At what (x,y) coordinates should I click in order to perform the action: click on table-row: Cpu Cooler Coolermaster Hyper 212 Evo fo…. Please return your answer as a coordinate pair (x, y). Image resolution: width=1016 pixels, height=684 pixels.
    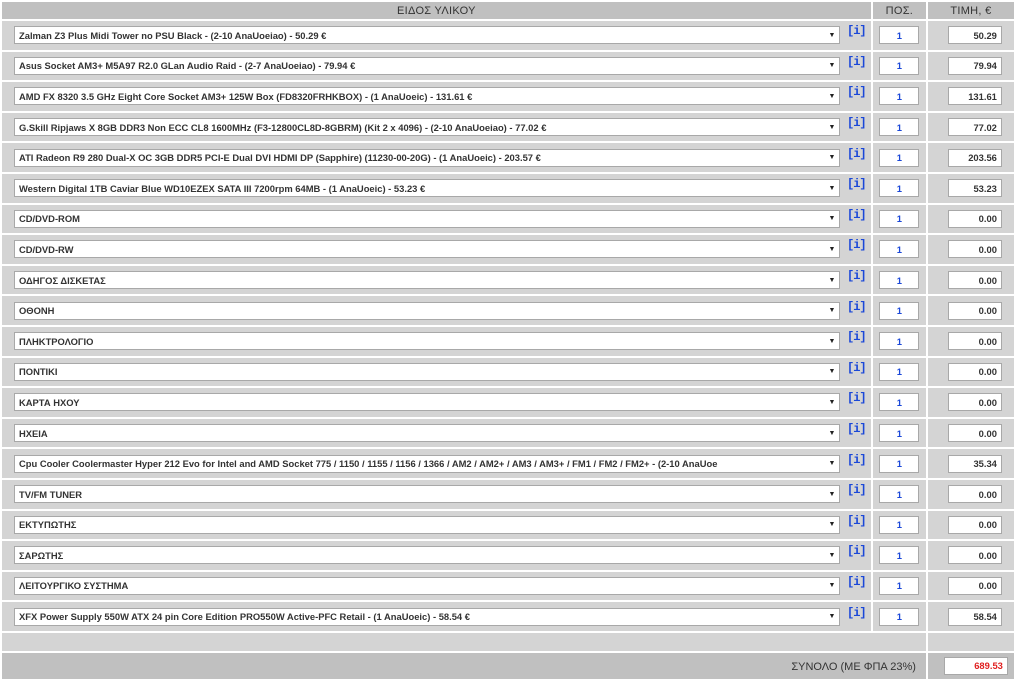
    Looking at the image, I should click on (508, 463).